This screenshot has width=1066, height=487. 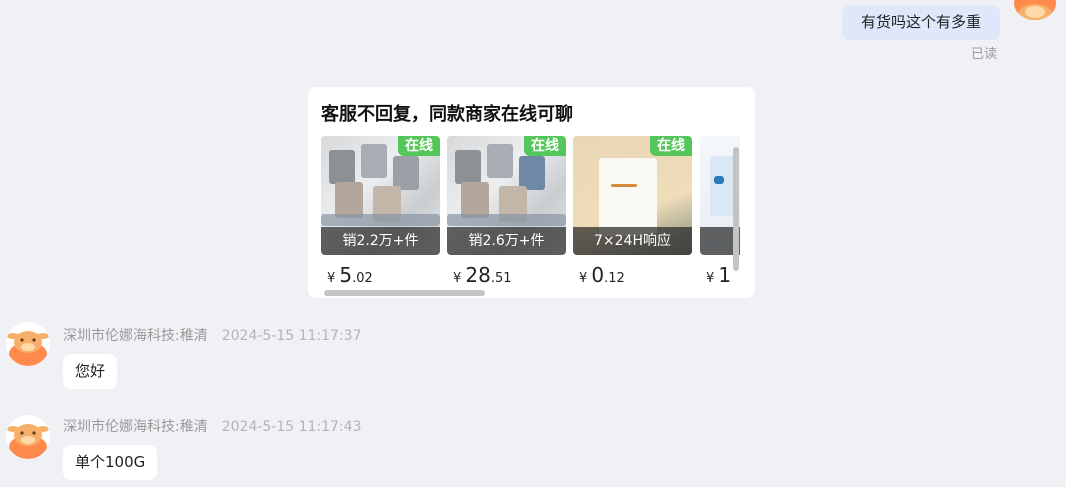 What do you see at coordinates (984, 54) in the screenshot?
I see `read-status: 已读` at bounding box center [984, 54].